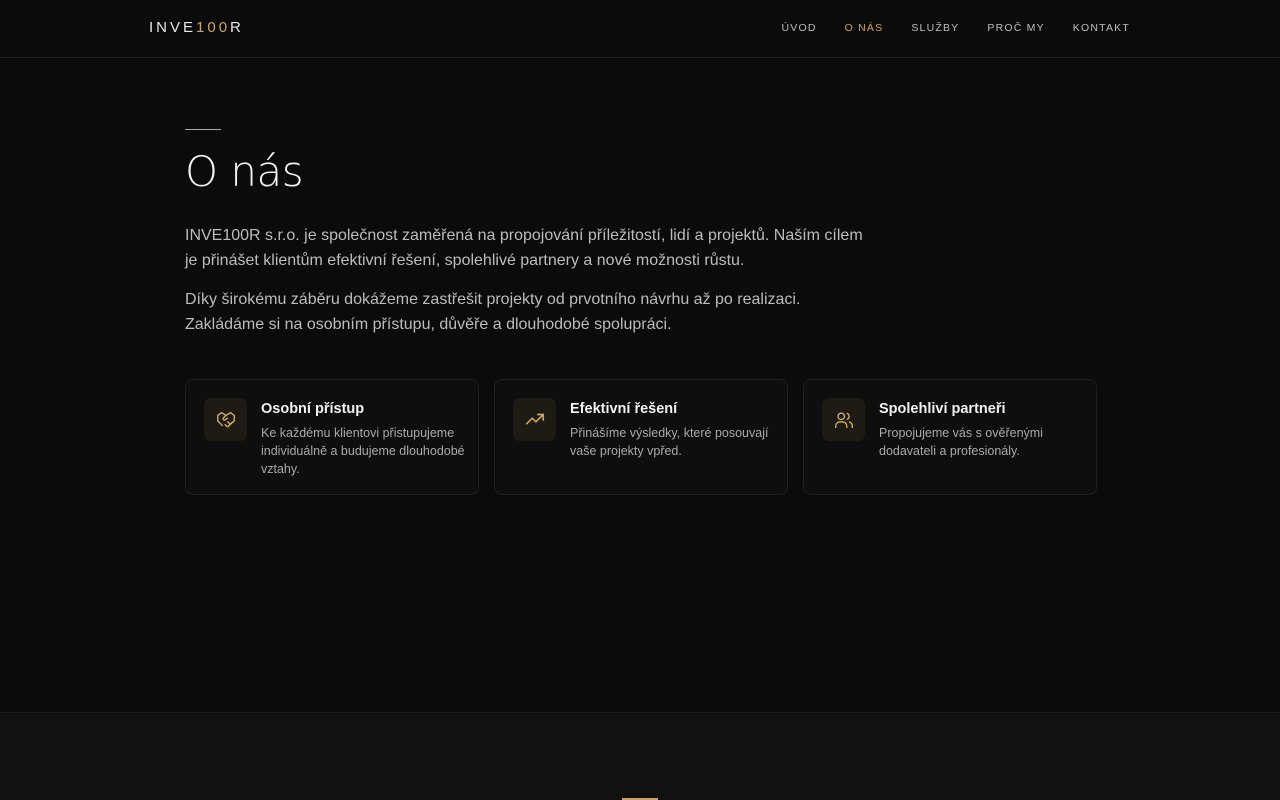  Describe the element at coordinates (534, 419) in the screenshot. I see `trending-up-icon` at that location.